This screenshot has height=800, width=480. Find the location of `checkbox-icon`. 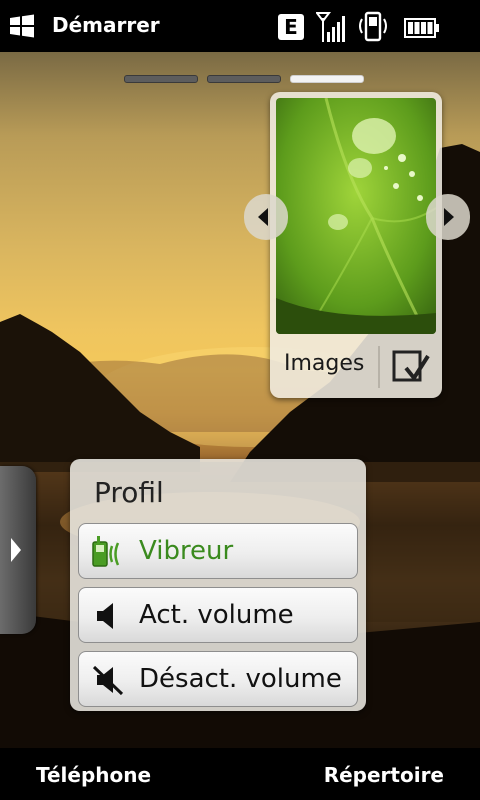

checkbox-icon is located at coordinates (411, 367).